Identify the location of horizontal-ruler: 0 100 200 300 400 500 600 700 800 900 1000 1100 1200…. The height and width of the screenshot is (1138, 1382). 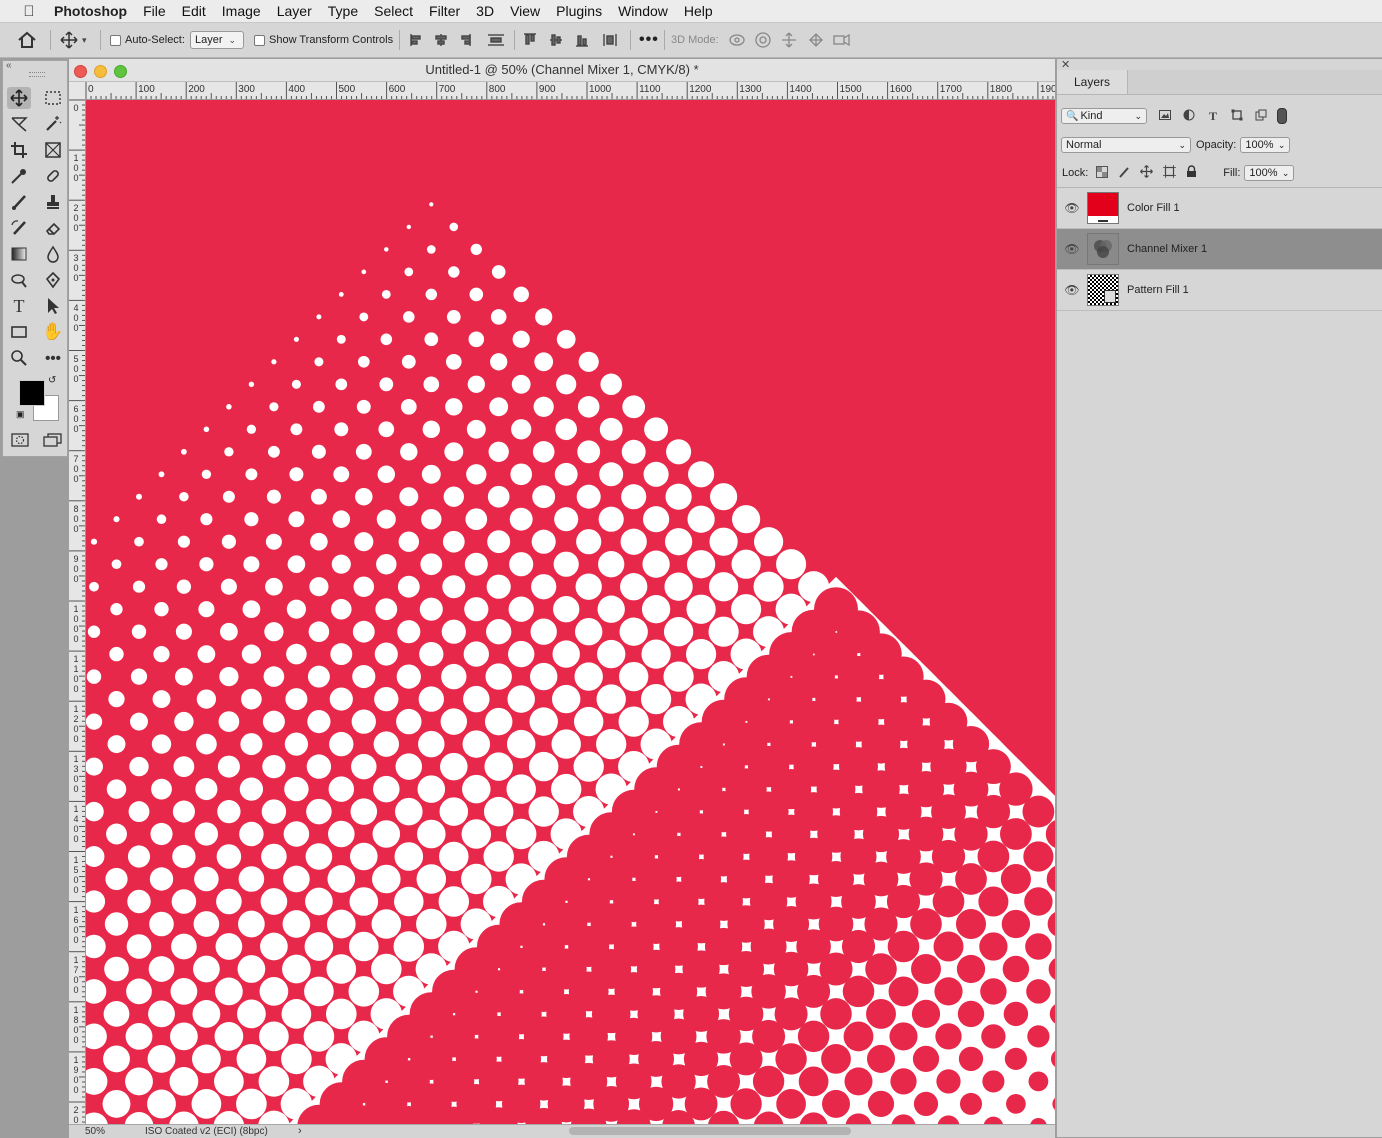
(562, 91).